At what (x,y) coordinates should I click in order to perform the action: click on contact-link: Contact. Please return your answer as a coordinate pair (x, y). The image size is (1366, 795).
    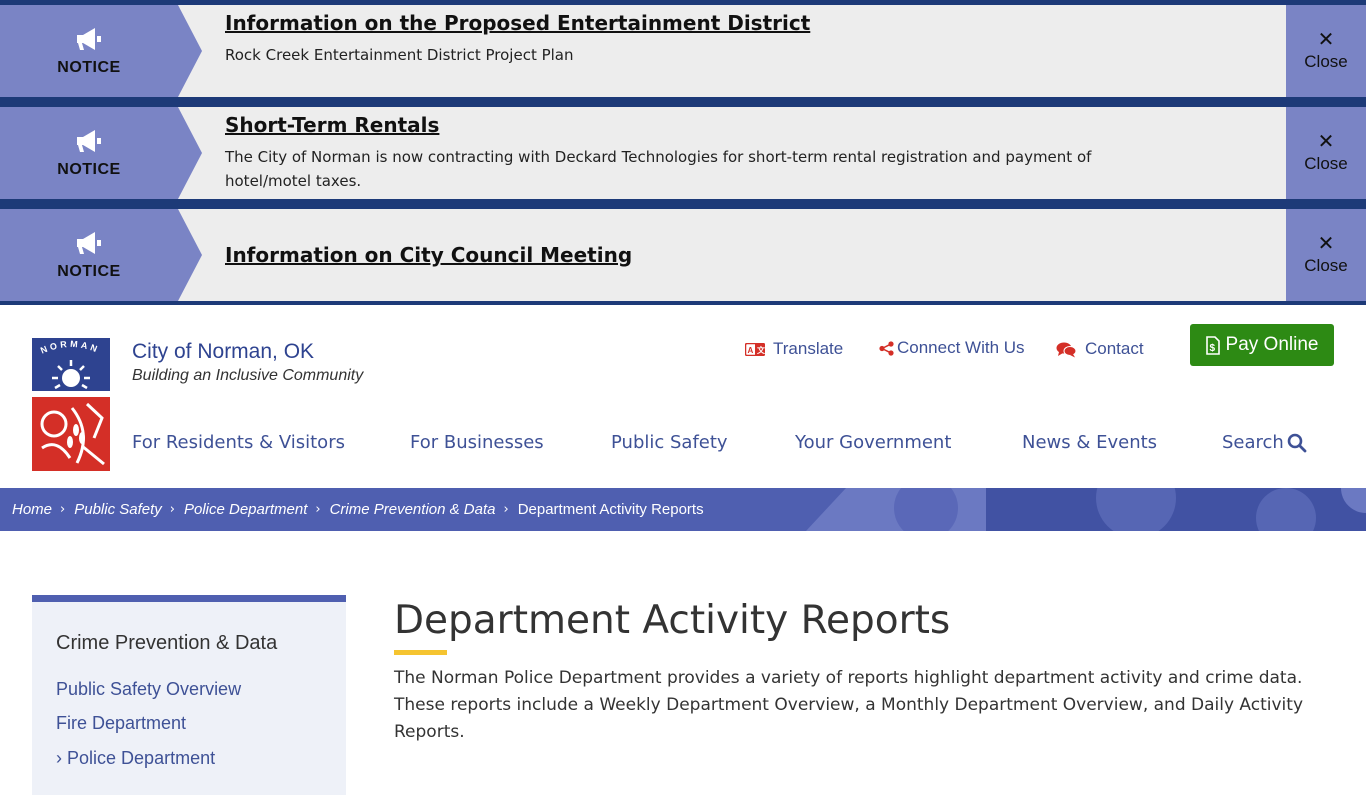
    Looking at the image, I should click on (1100, 349).